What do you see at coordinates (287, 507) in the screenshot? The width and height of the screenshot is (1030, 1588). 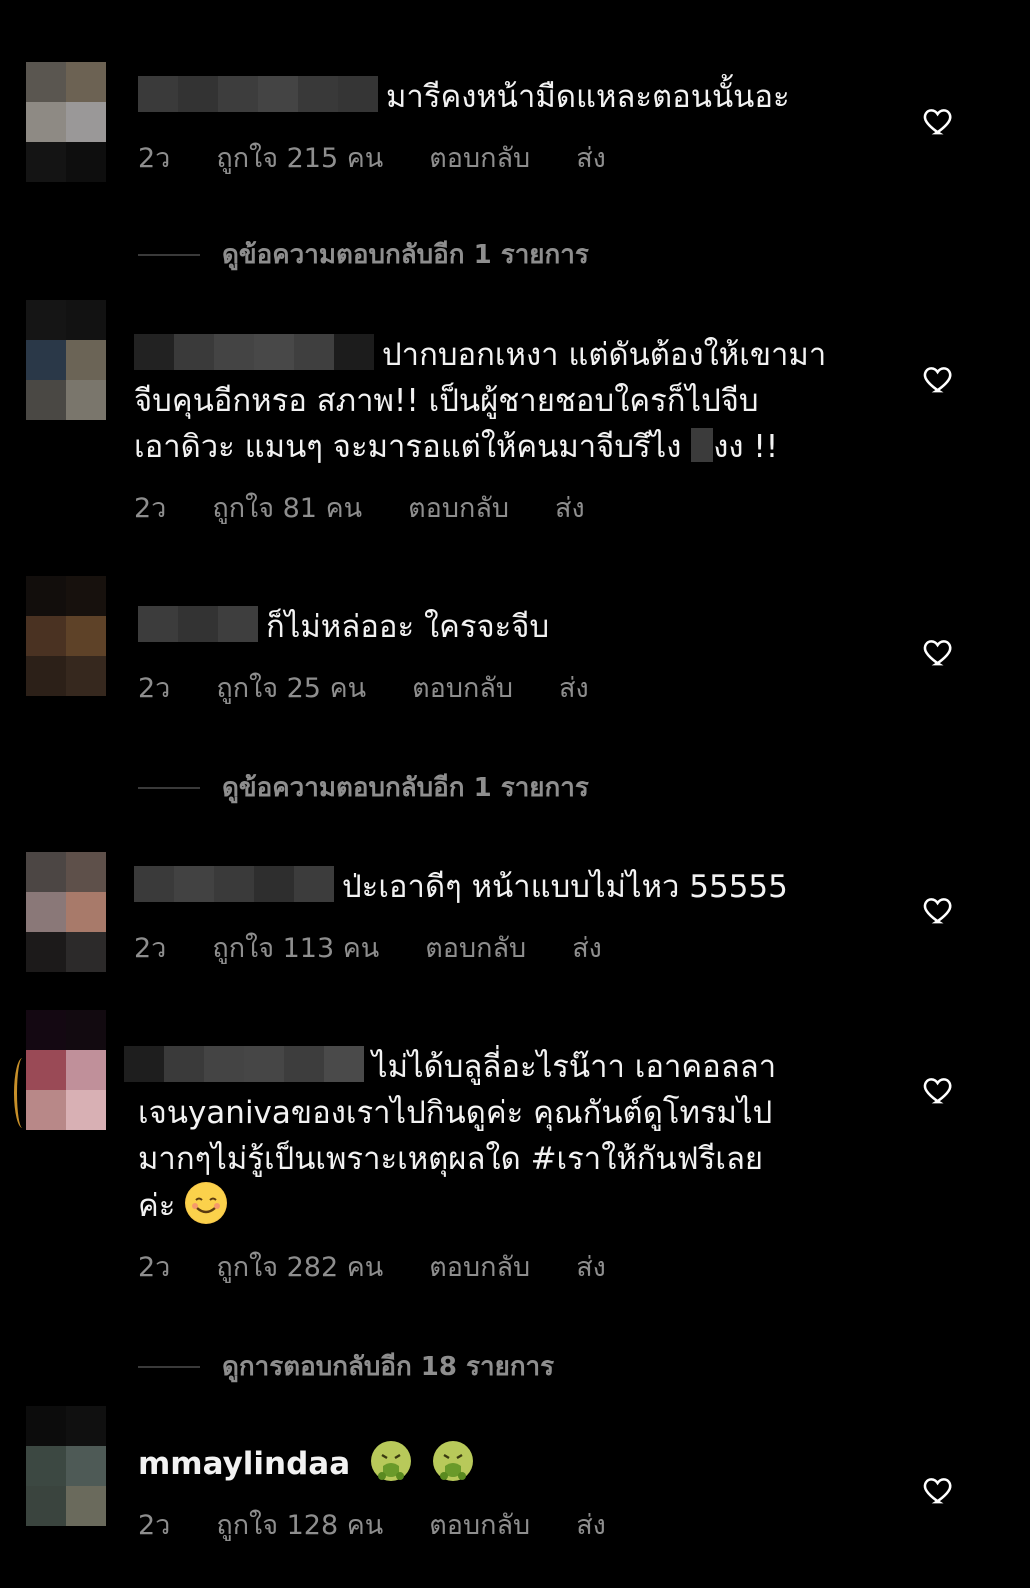 I see `like-count: ถูกใจ 81 คน` at bounding box center [287, 507].